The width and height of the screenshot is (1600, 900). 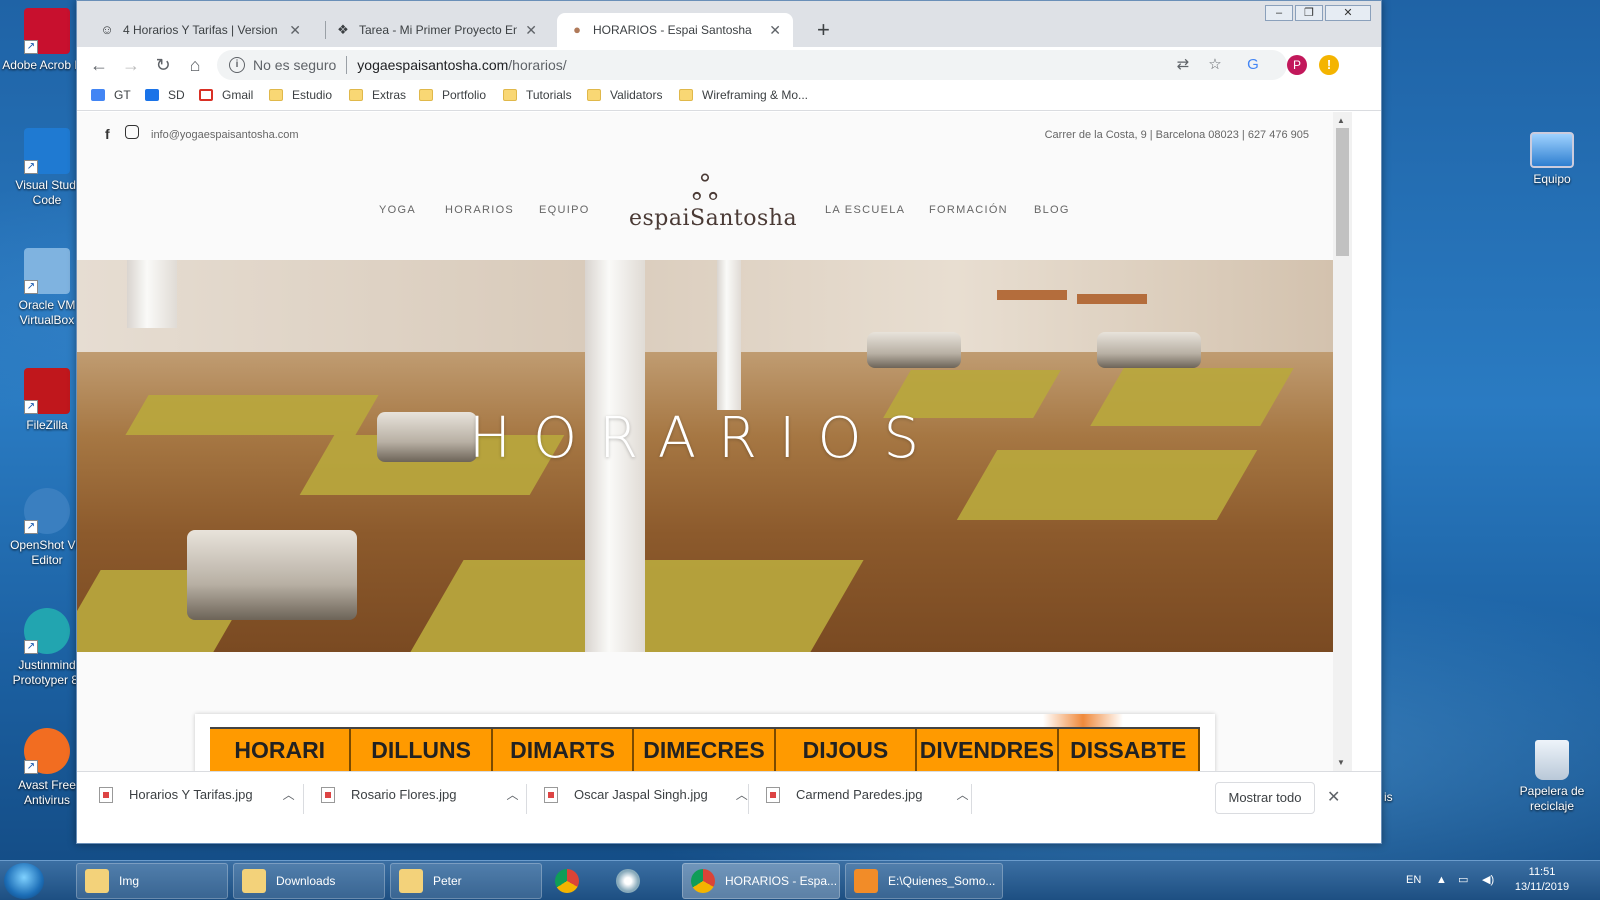 I want to click on url-text: yogaespaisantosha.com/horarios/, so click(x=461, y=65).